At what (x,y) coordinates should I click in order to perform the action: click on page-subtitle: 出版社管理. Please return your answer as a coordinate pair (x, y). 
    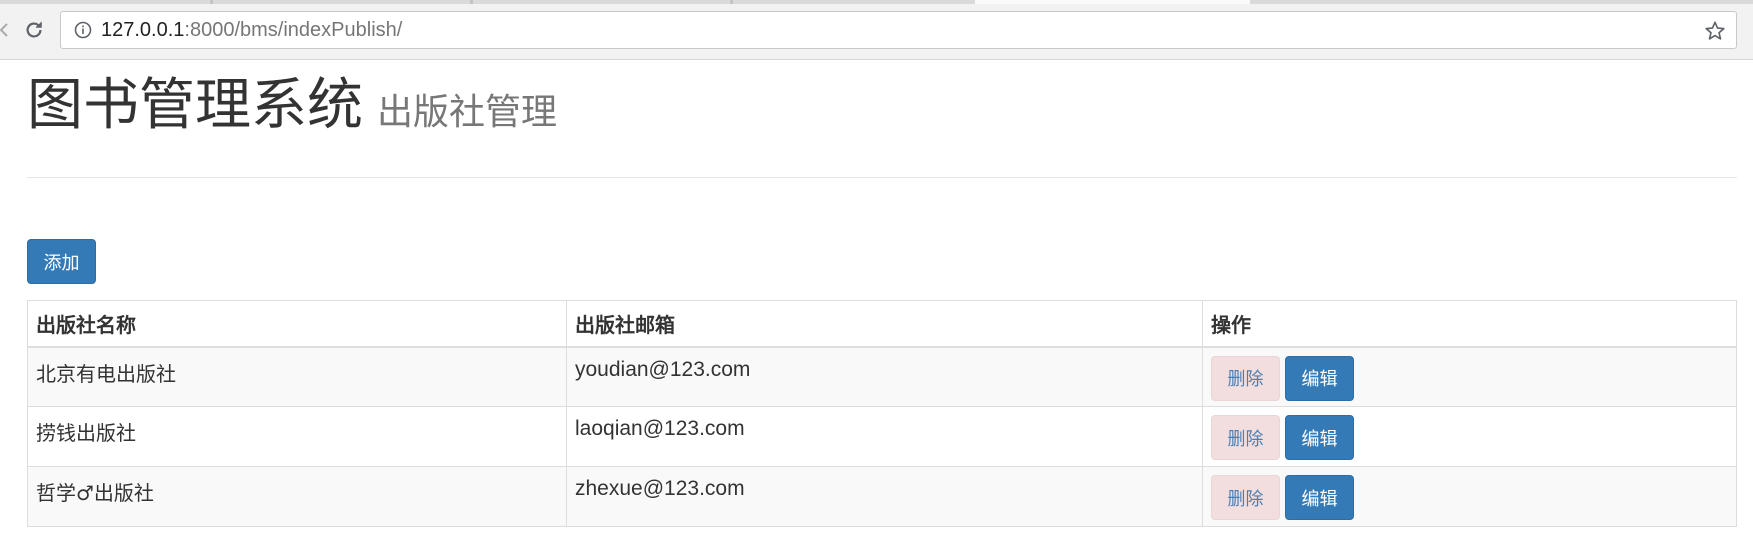
    Looking at the image, I should click on (467, 112).